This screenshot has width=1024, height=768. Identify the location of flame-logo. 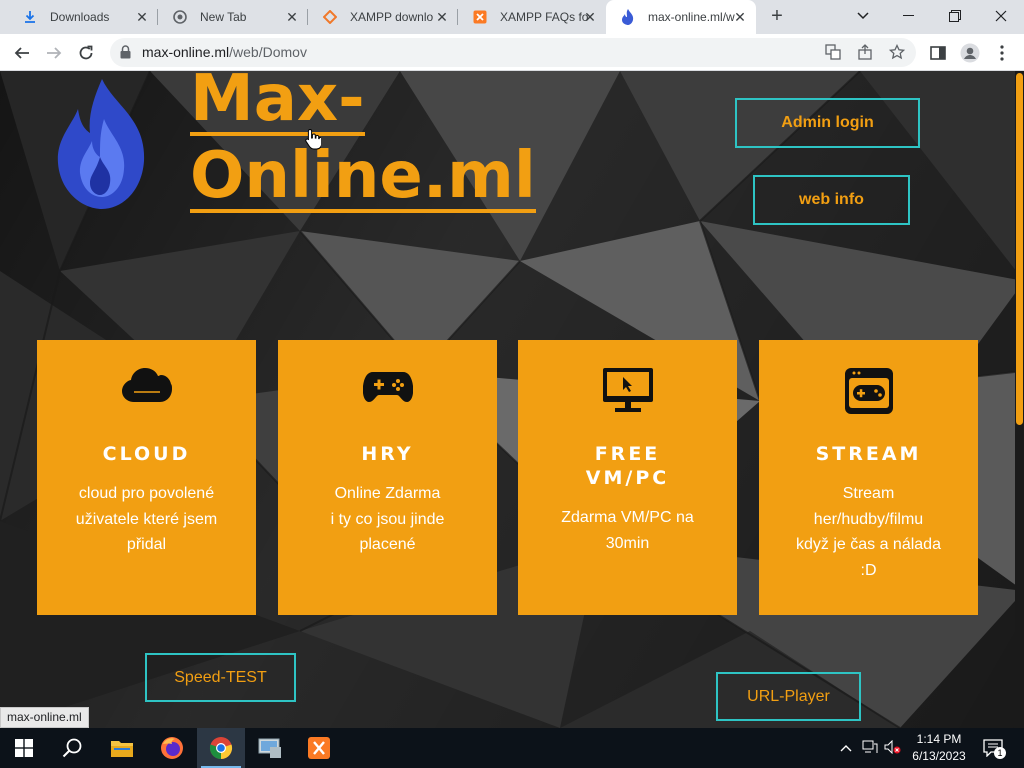
(102, 147).